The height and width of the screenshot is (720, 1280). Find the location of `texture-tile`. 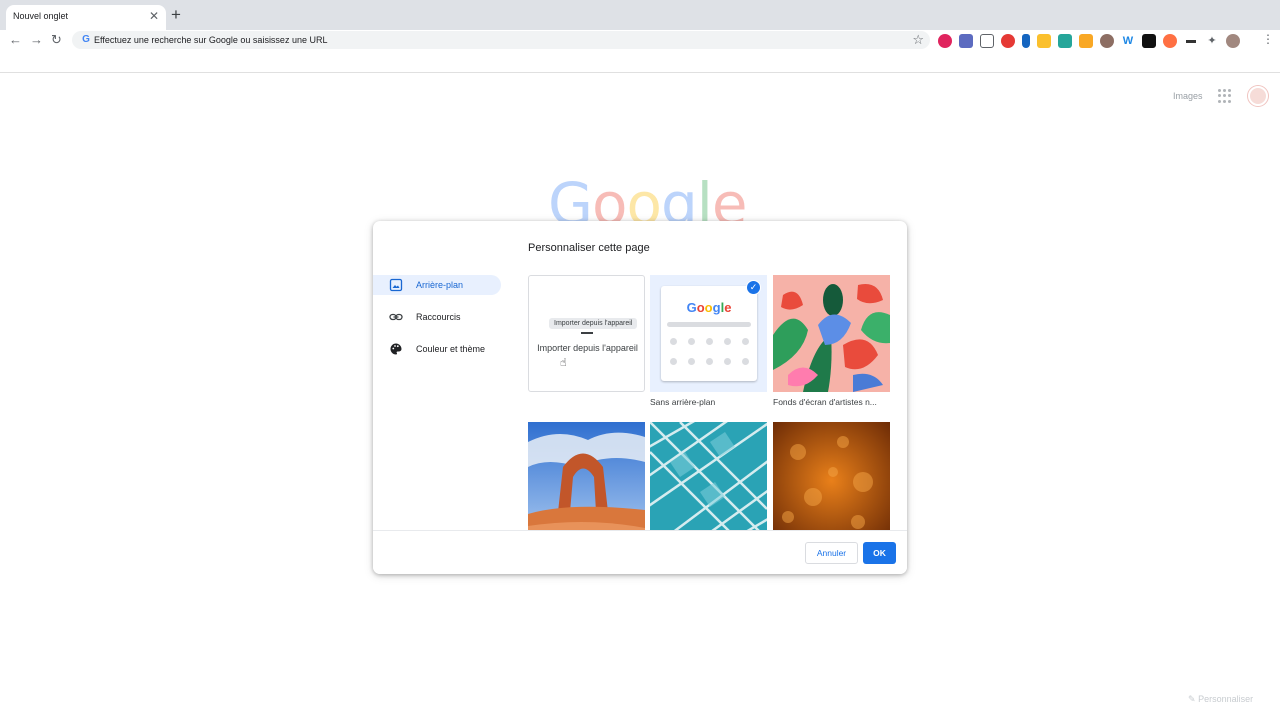

texture-tile is located at coordinates (831, 480).